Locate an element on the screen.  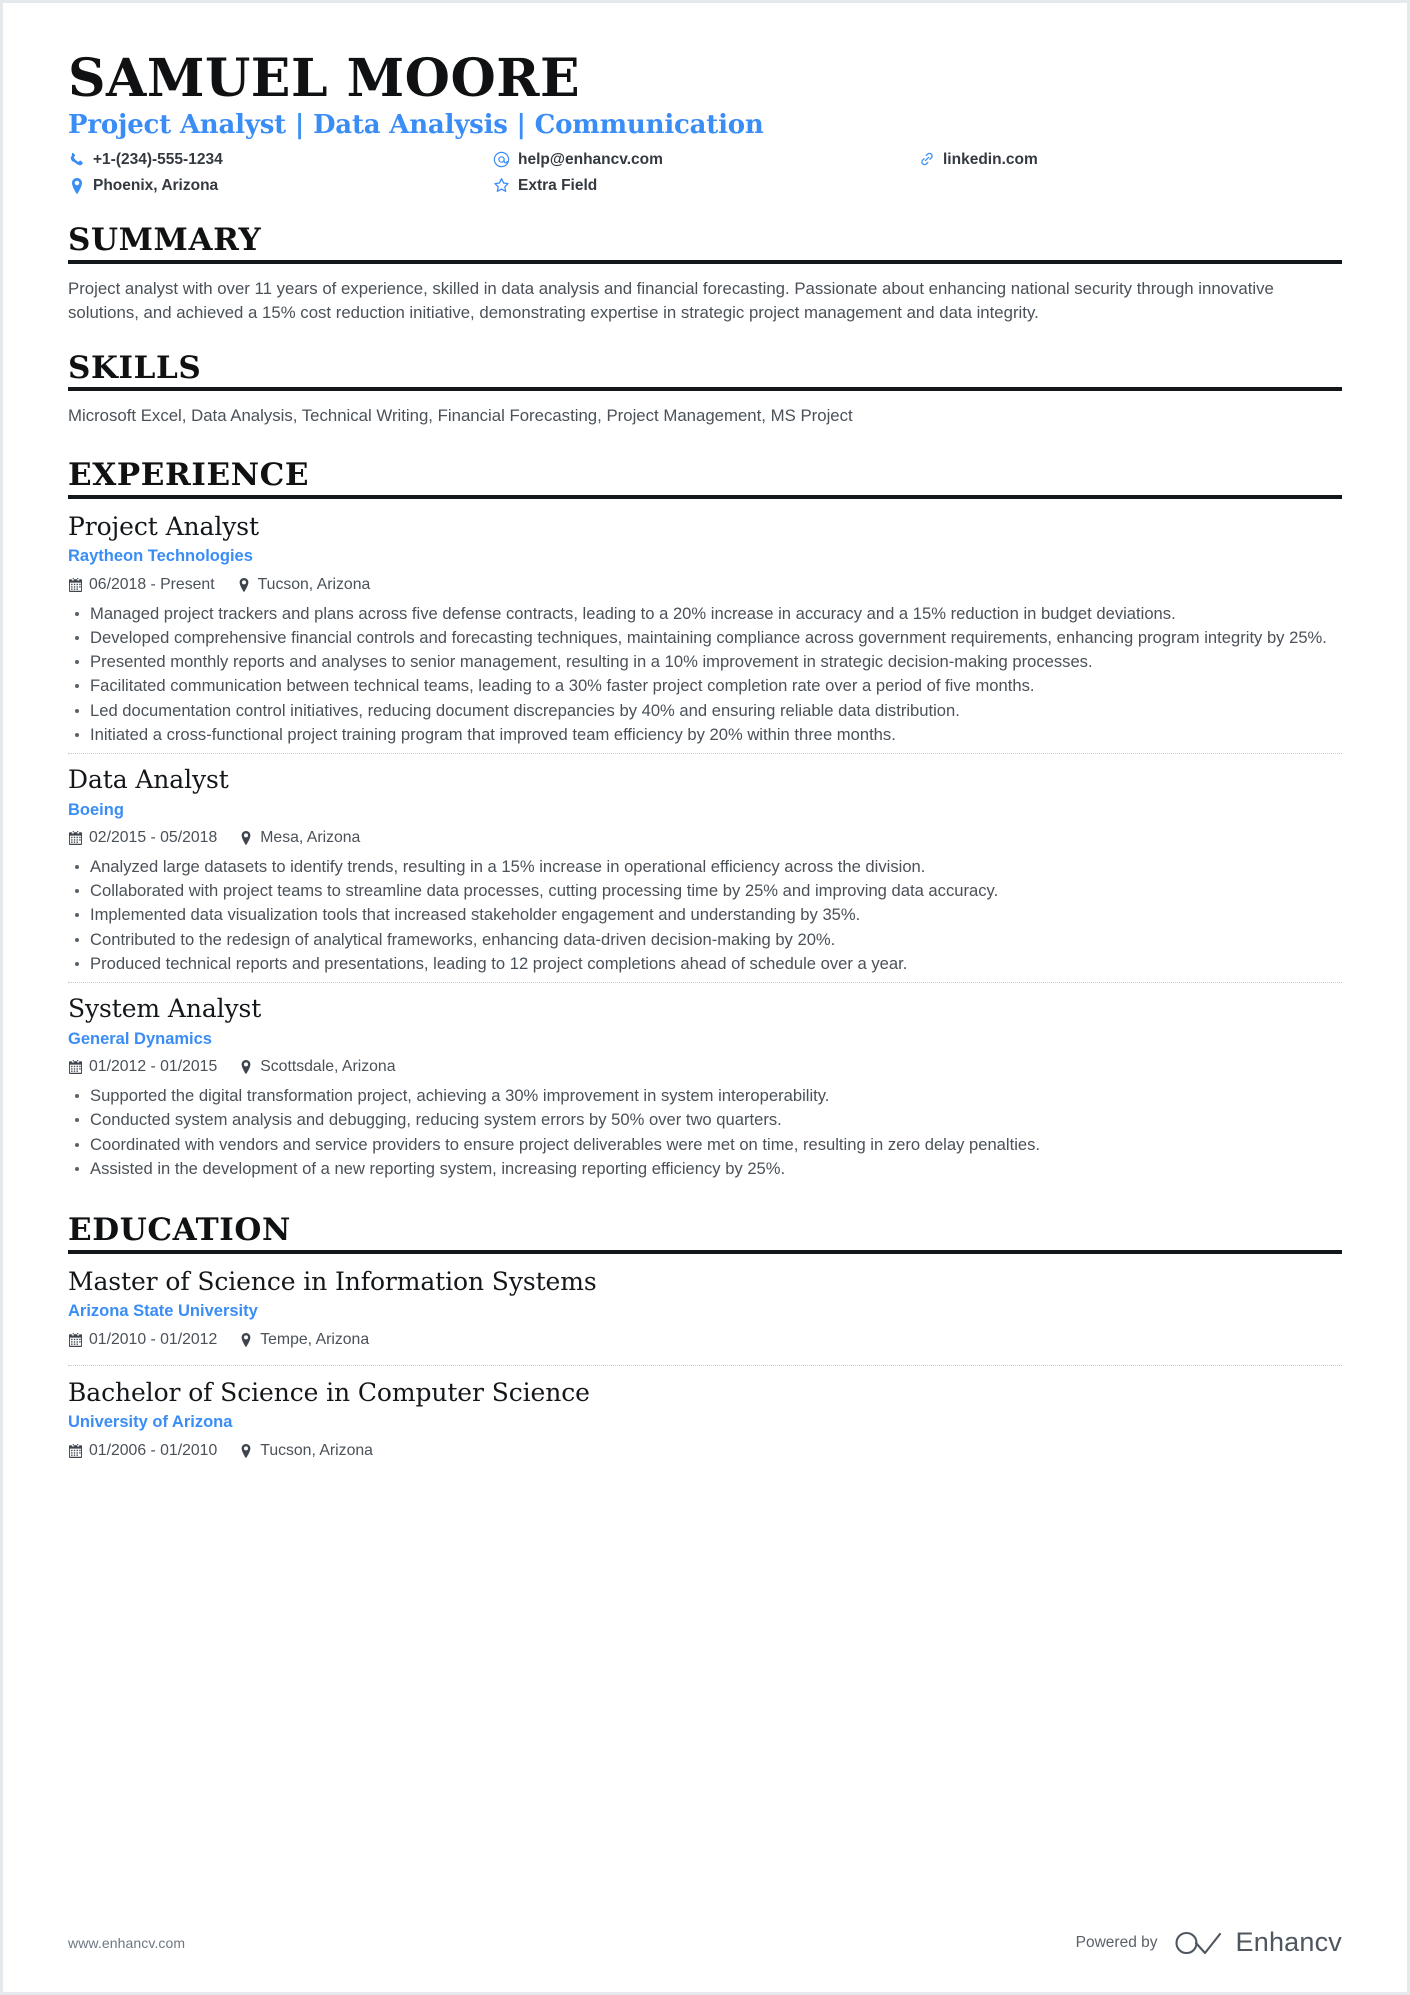
company-name: General Dynamics is located at coordinates (705, 1039).